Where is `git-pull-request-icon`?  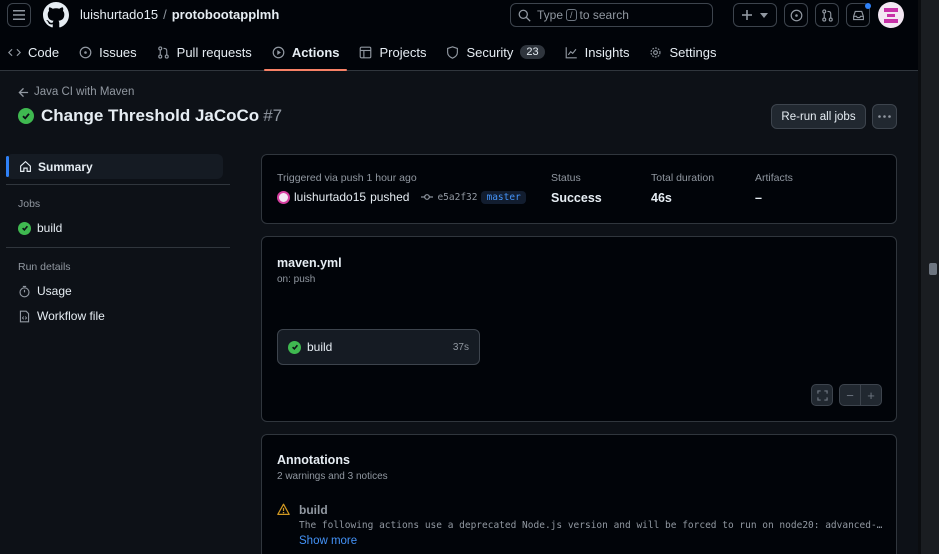
git-pull-request-icon is located at coordinates (827, 15).